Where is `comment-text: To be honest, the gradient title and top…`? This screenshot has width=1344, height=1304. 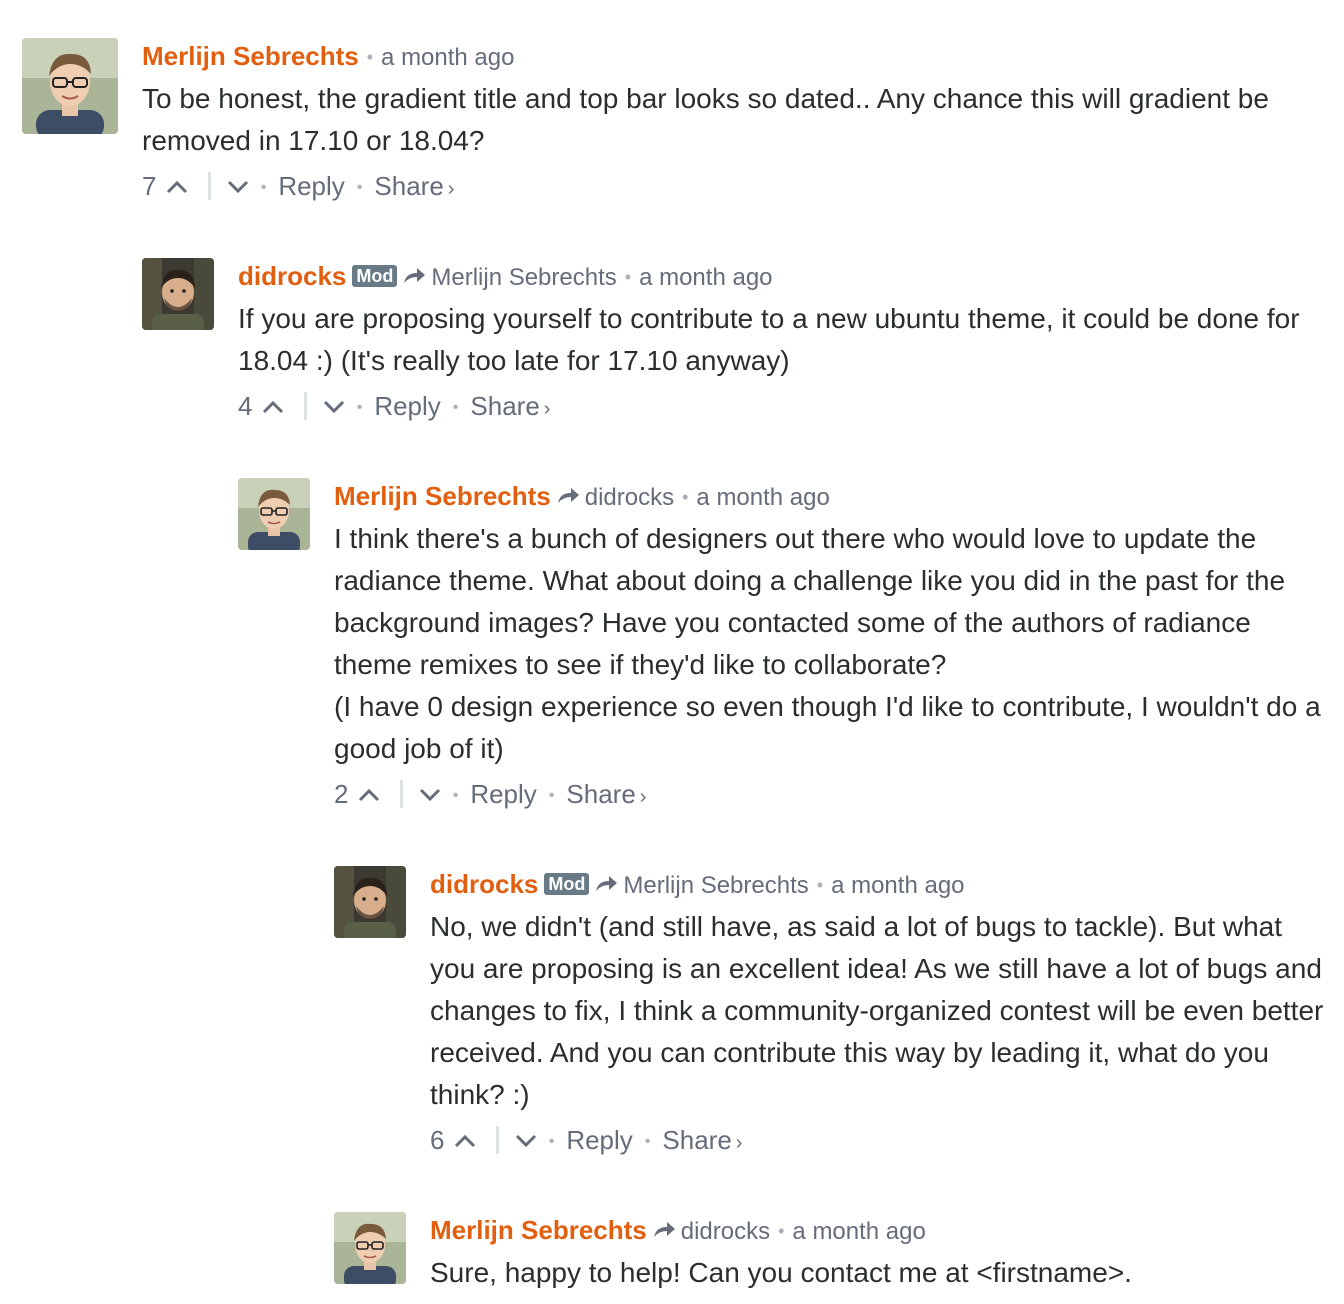
comment-text: To be honest, the gradient title and top… is located at coordinates (727, 120).